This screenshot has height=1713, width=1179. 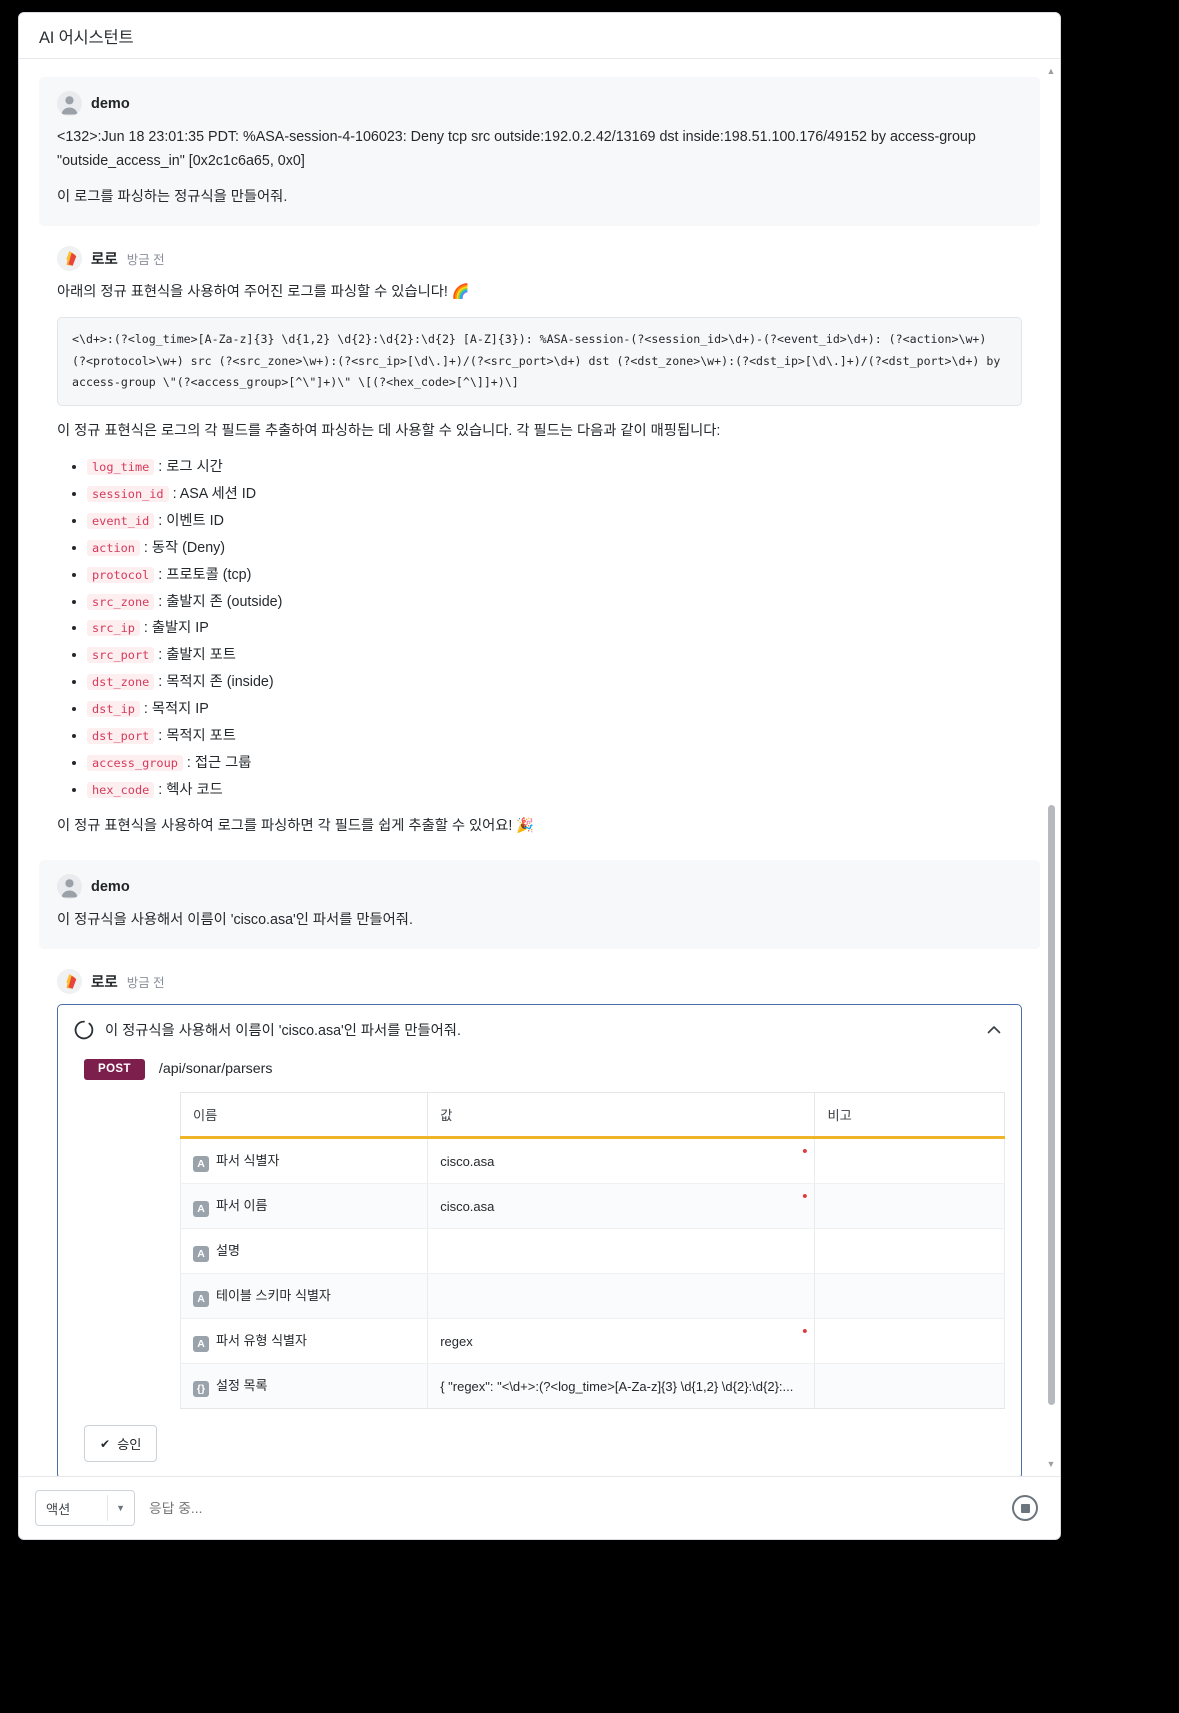 What do you see at coordinates (303, 1161) in the screenshot?
I see `param-name-cell: A 파서 식별자` at bounding box center [303, 1161].